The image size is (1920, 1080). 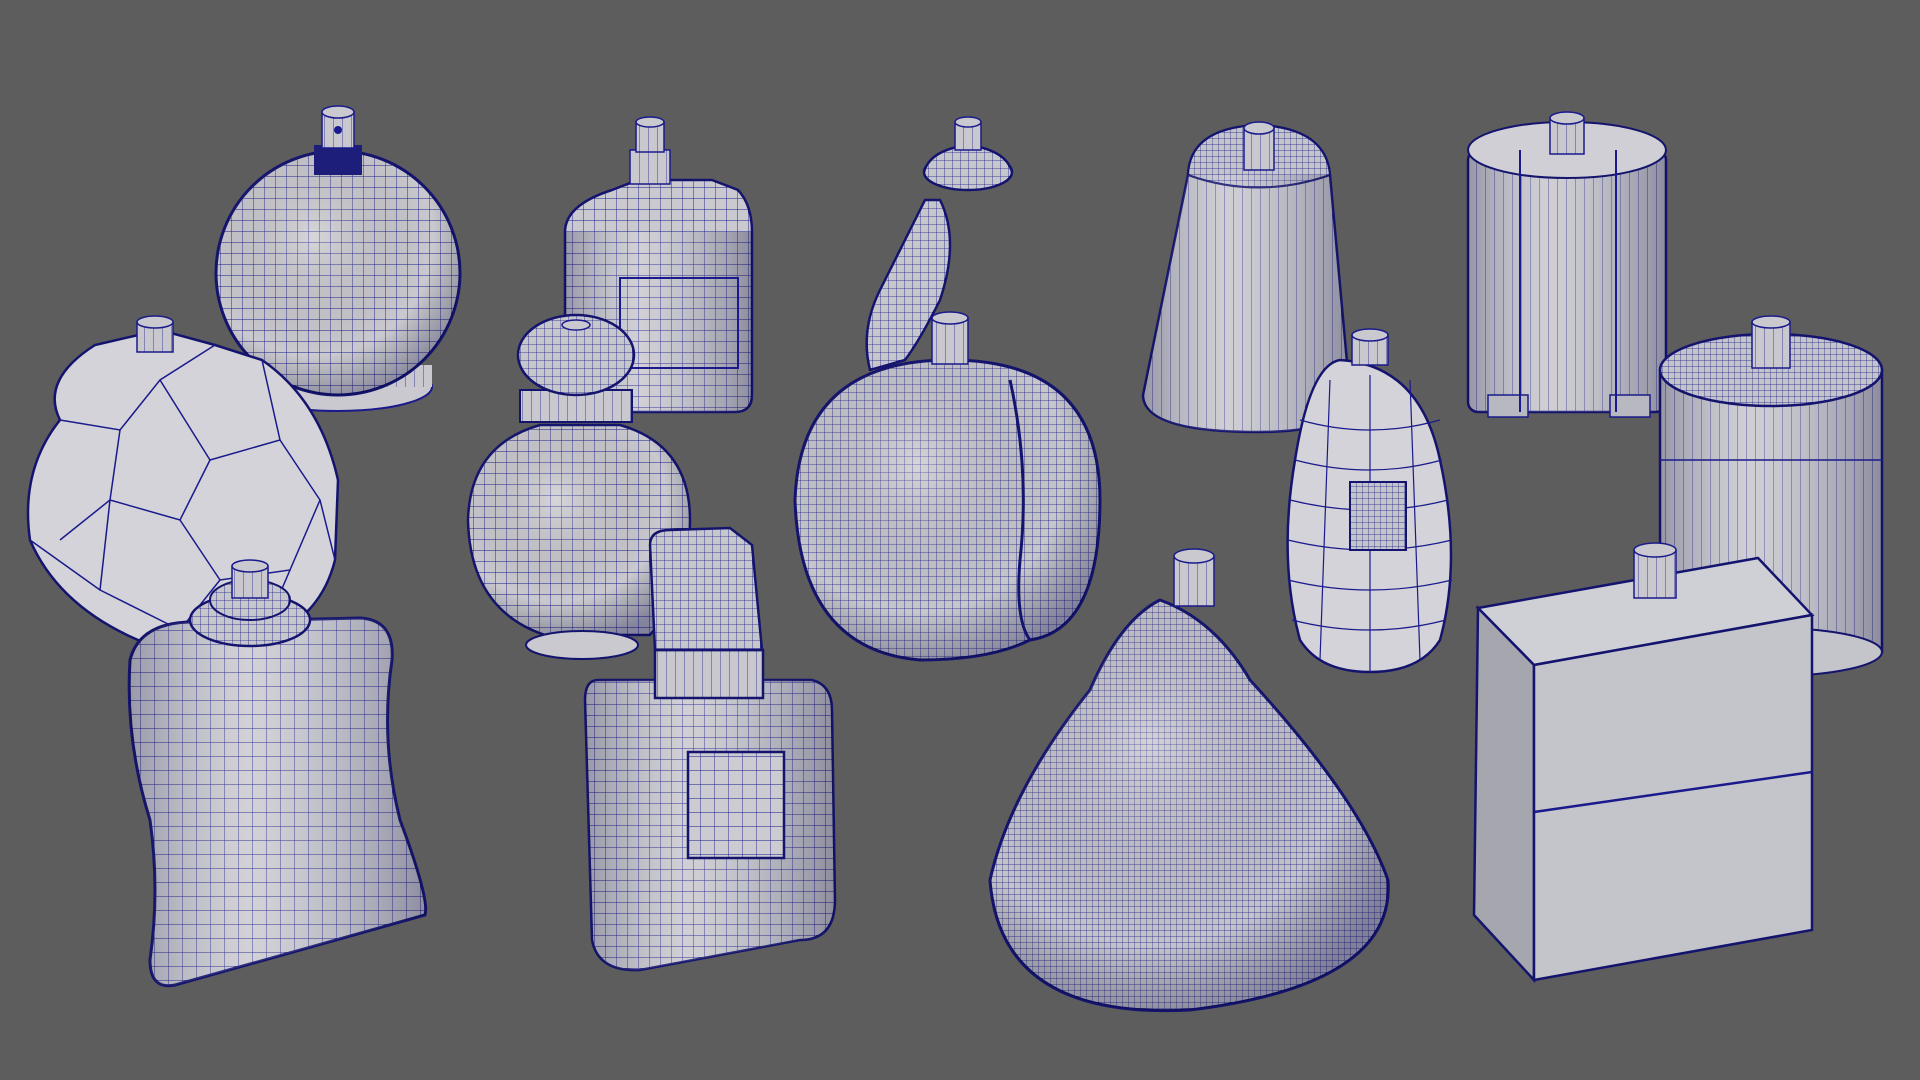 I want to click on apple-bottle, so click(x=947, y=486).